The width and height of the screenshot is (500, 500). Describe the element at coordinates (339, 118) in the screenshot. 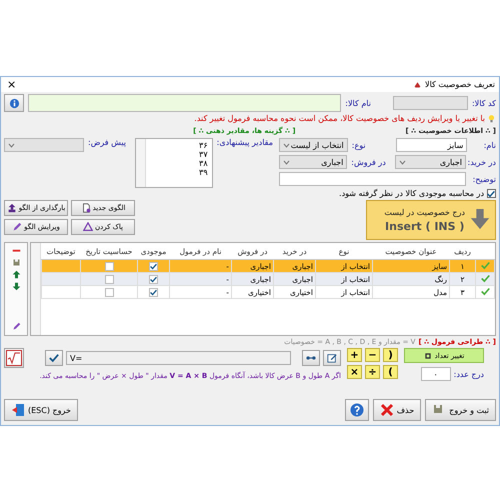

I see `warning-text: با تغییر یا ویرایش ردیف های خصوصیت کالا، ممکن است نحوه محاسبه فرمول تغییر کند.` at that location.